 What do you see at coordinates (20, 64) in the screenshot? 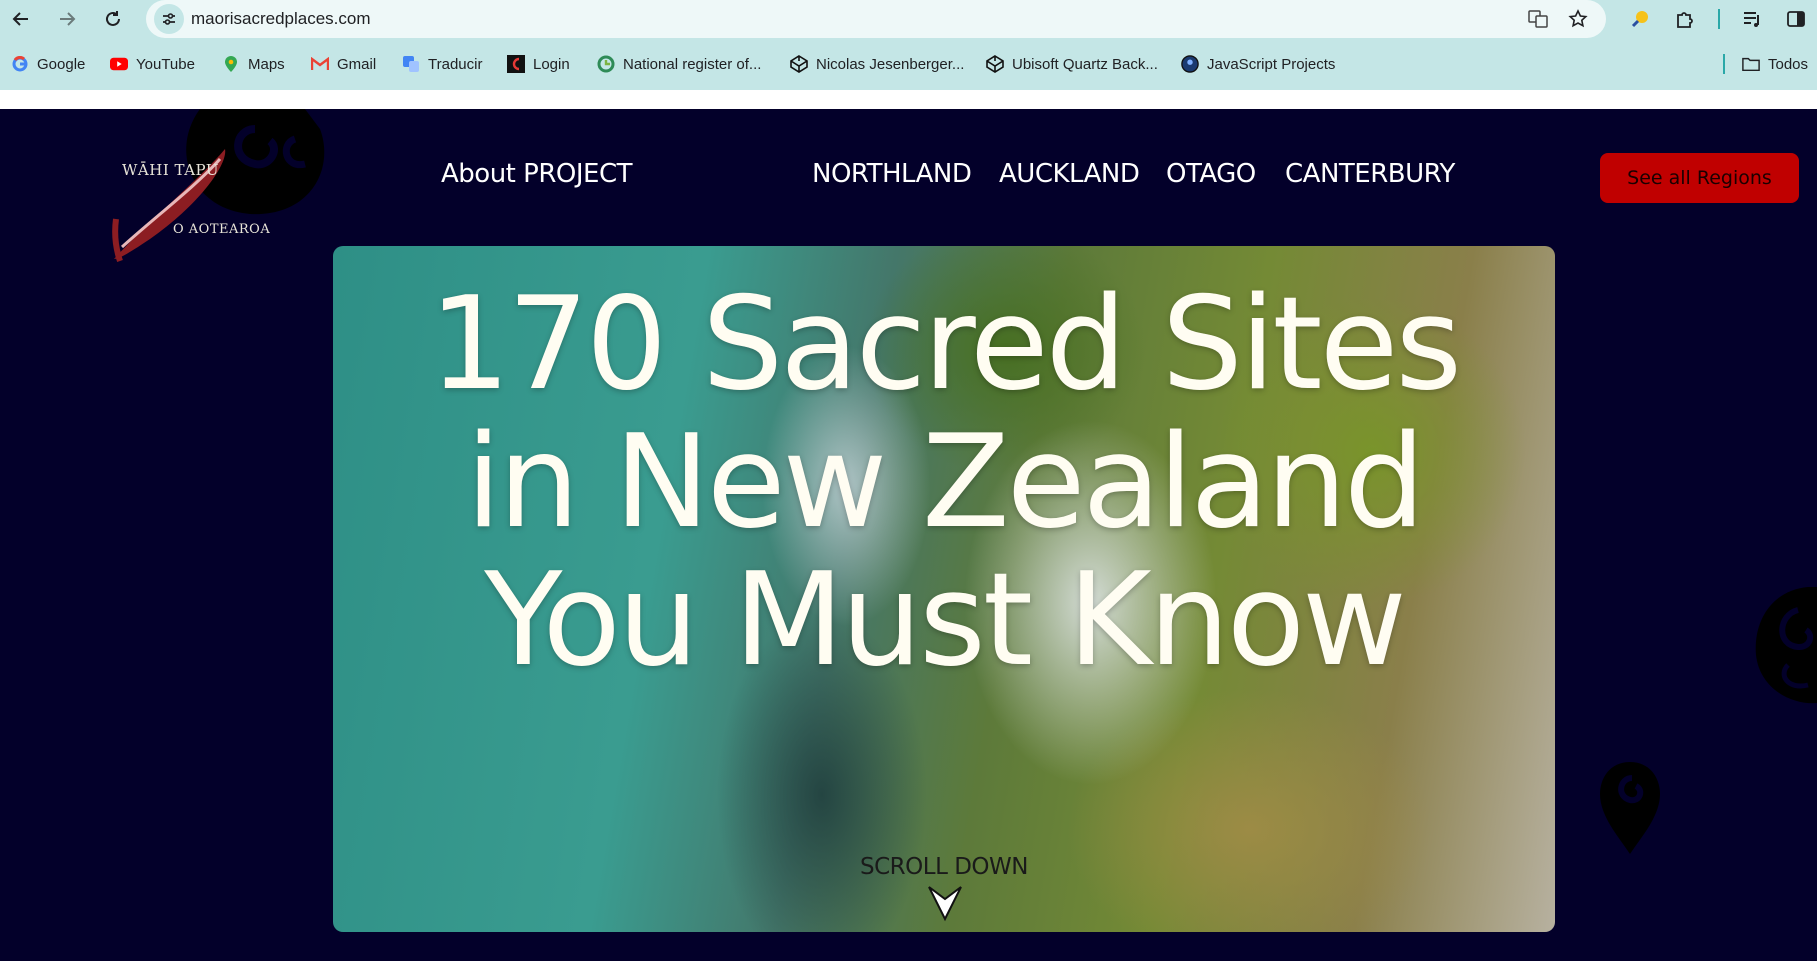
I see `google-icon` at bounding box center [20, 64].